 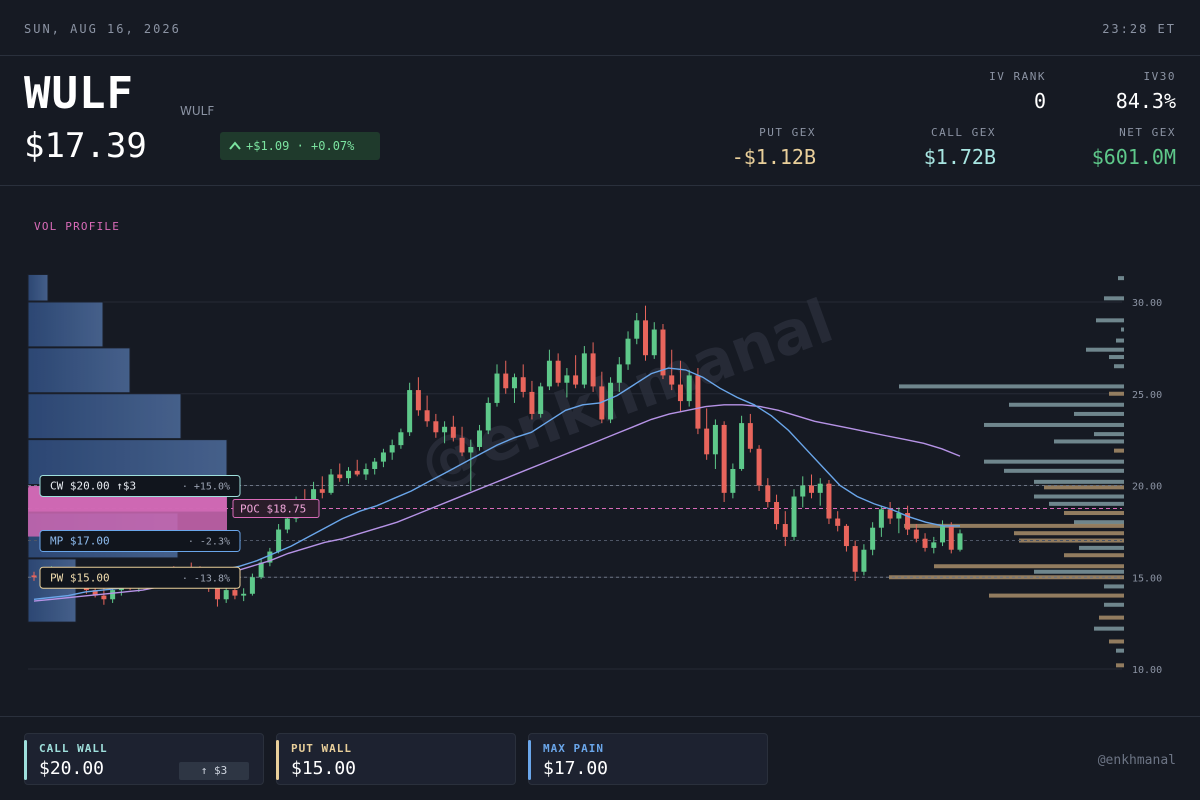 I want to click on max-pain-tag-text: MP $17.00, so click(x=80, y=541).